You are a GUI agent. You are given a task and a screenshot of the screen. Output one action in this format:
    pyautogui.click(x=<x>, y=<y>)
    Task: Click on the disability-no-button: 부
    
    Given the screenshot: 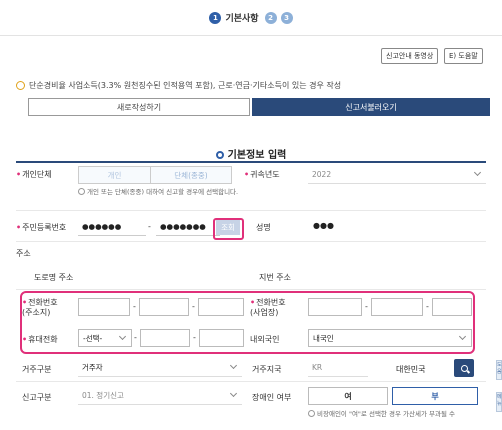 What is the action you would take?
    pyautogui.click(x=435, y=396)
    